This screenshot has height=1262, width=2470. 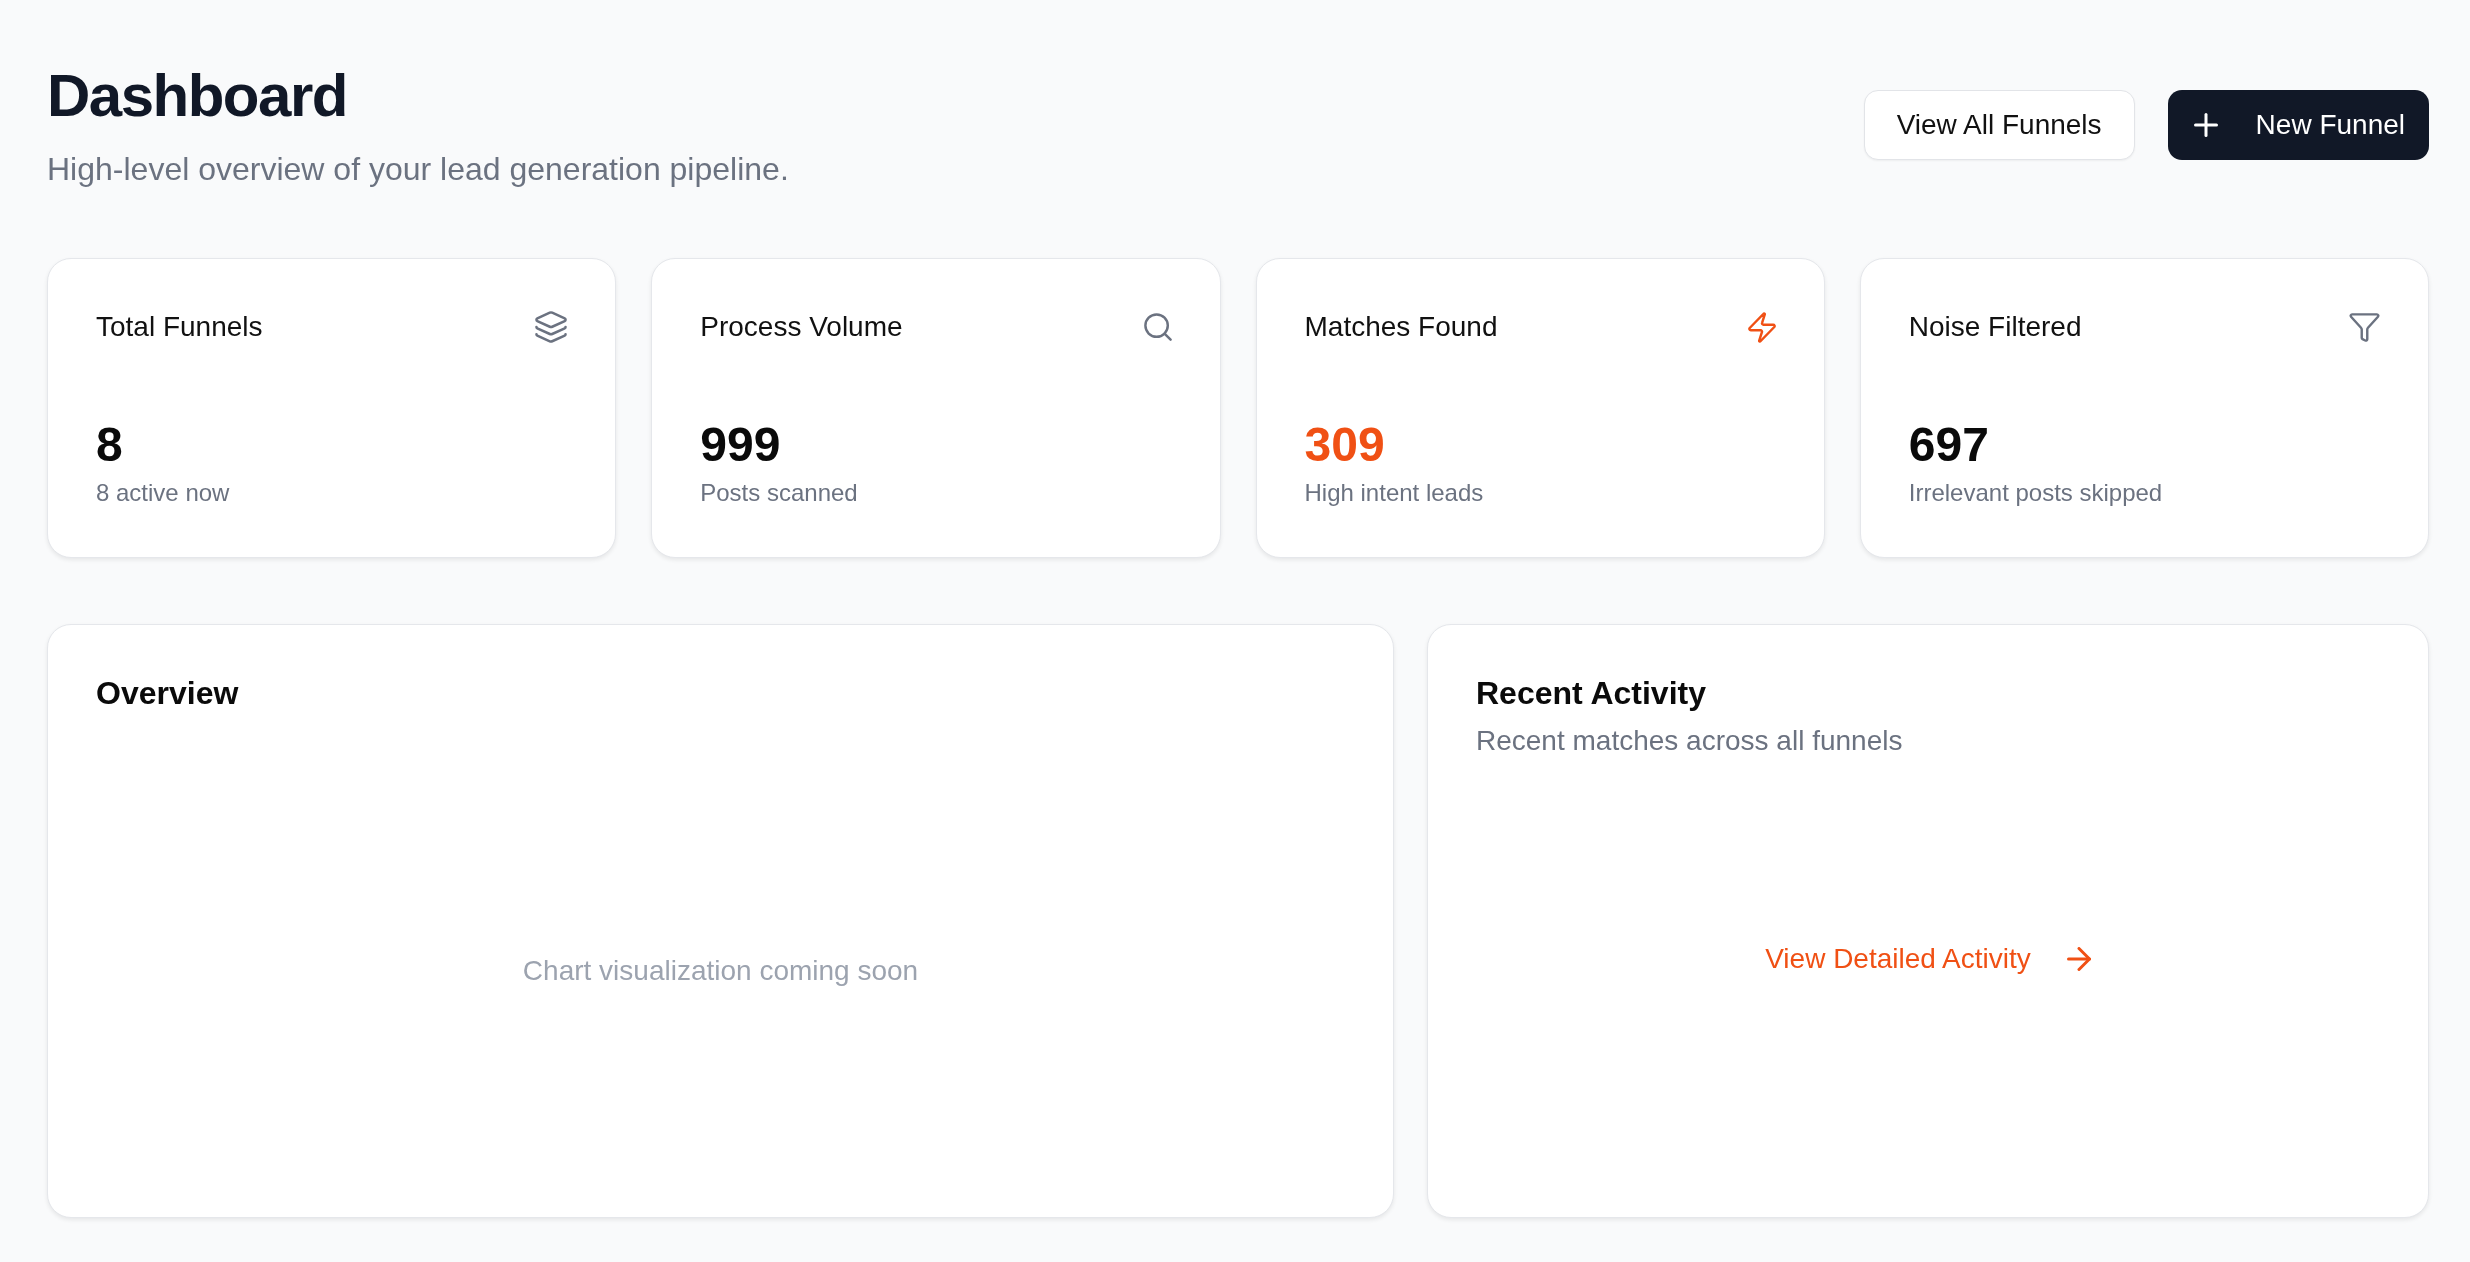 I want to click on stat-value: 999, so click(x=740, y=445).